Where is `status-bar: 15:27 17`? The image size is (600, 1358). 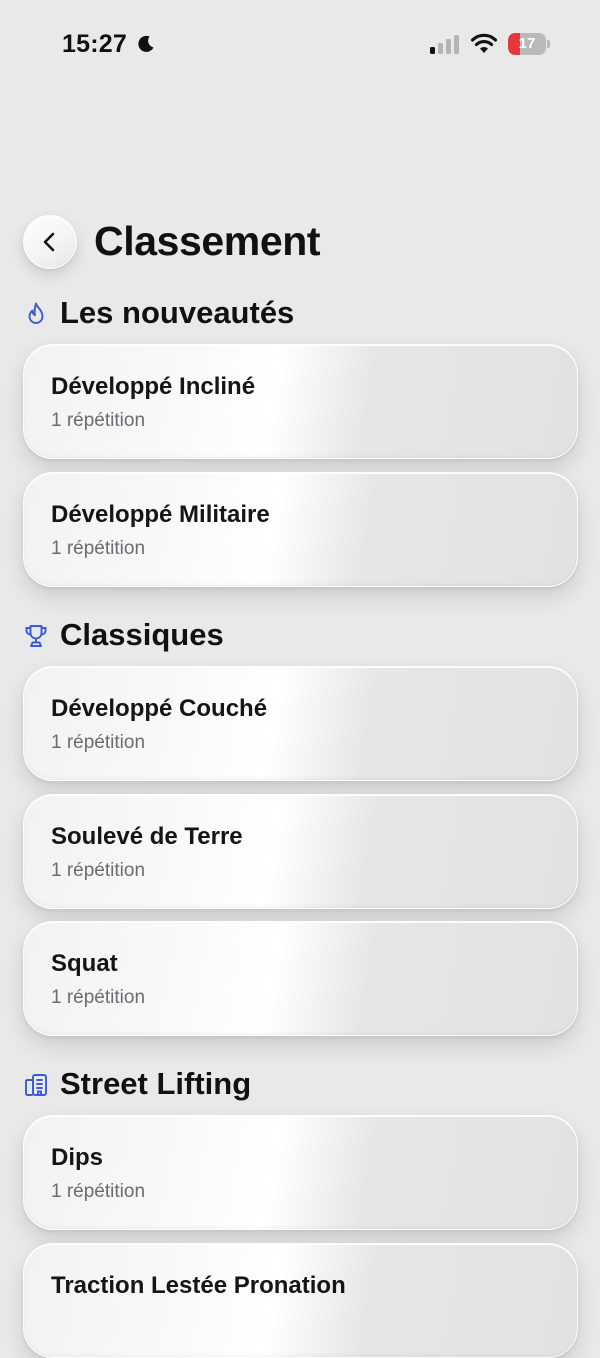
status-bar: 15:27 17 is located at coordinates (300, 45).